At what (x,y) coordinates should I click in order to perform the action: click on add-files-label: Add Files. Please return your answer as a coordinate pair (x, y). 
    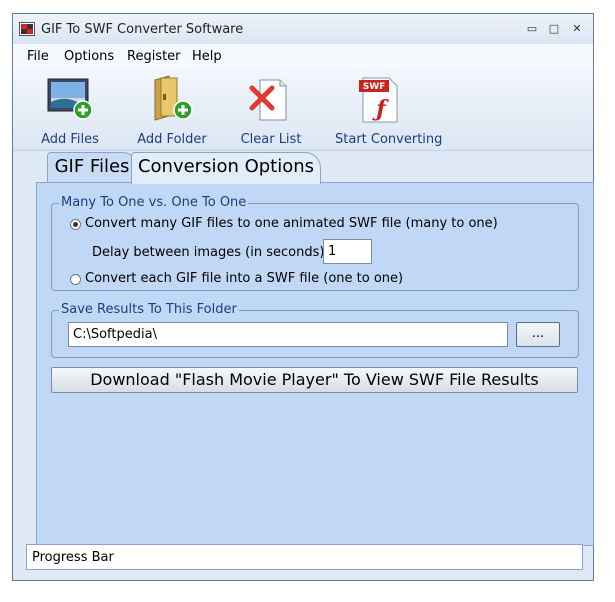
    Looking at the image, I should click on (70, 139).